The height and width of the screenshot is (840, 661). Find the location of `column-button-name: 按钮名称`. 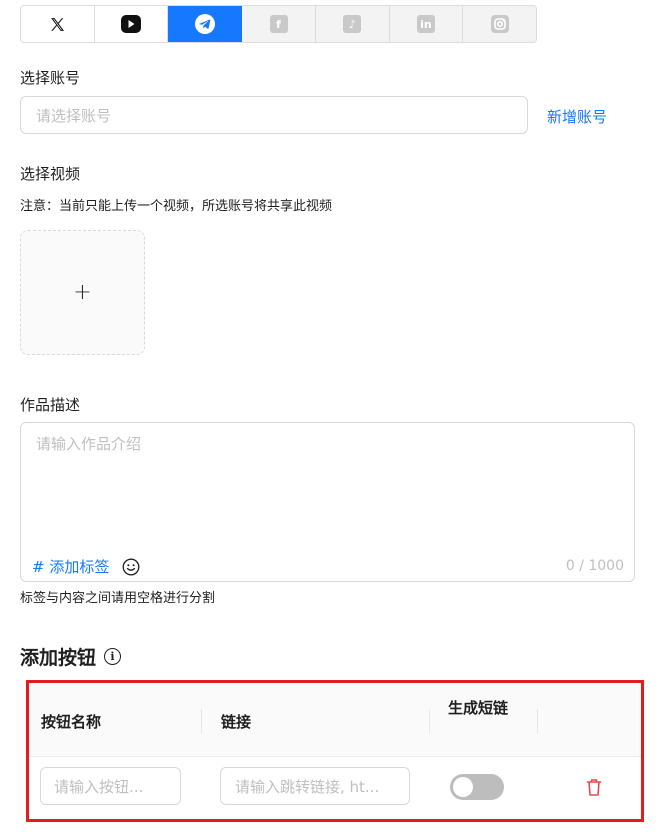

column-button-name: 按钮名称 is located at coordinates (71, 722).